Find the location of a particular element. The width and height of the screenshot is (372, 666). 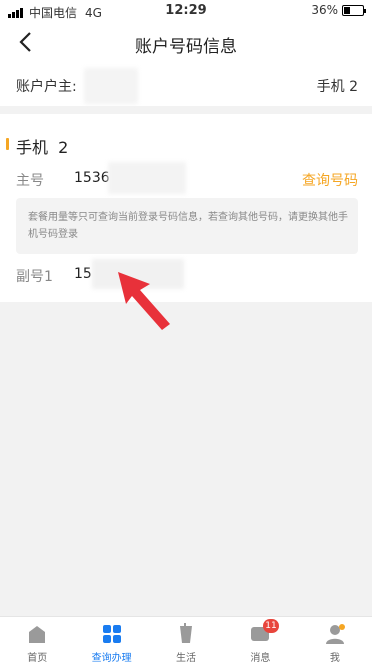

owner-label: 账户户主: is located at coordinates (46, 87).